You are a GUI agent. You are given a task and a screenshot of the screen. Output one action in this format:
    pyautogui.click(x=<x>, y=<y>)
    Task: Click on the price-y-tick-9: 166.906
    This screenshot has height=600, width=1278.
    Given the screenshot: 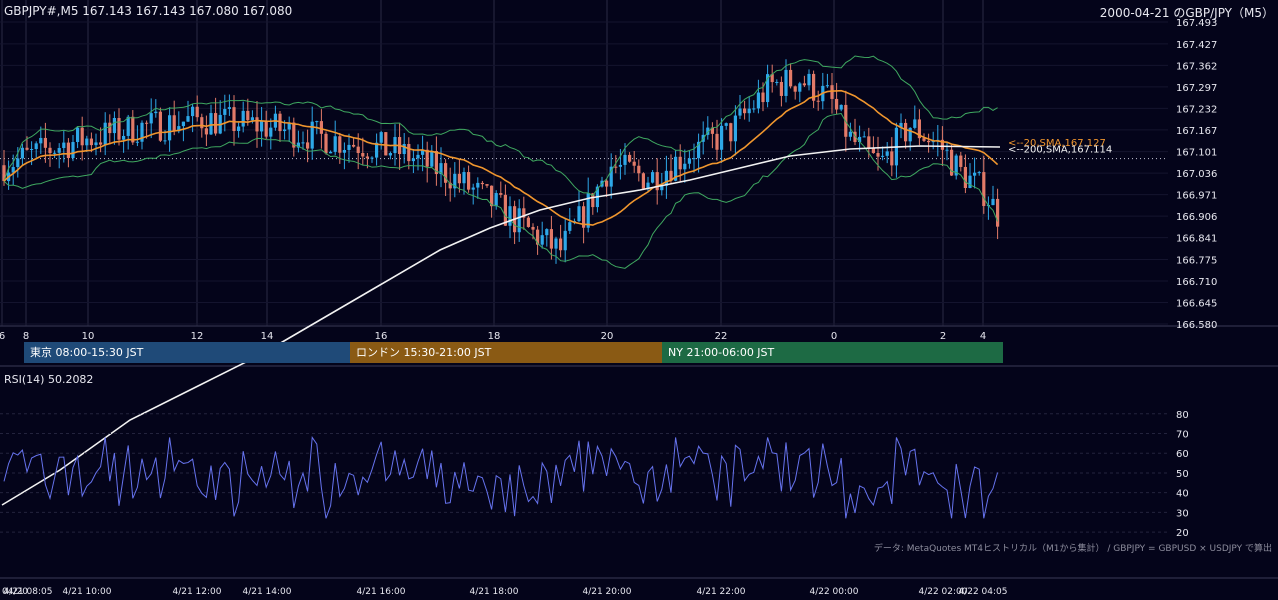 What is the action you would take?
    pyautogui.click(x=1196, y=217)
    